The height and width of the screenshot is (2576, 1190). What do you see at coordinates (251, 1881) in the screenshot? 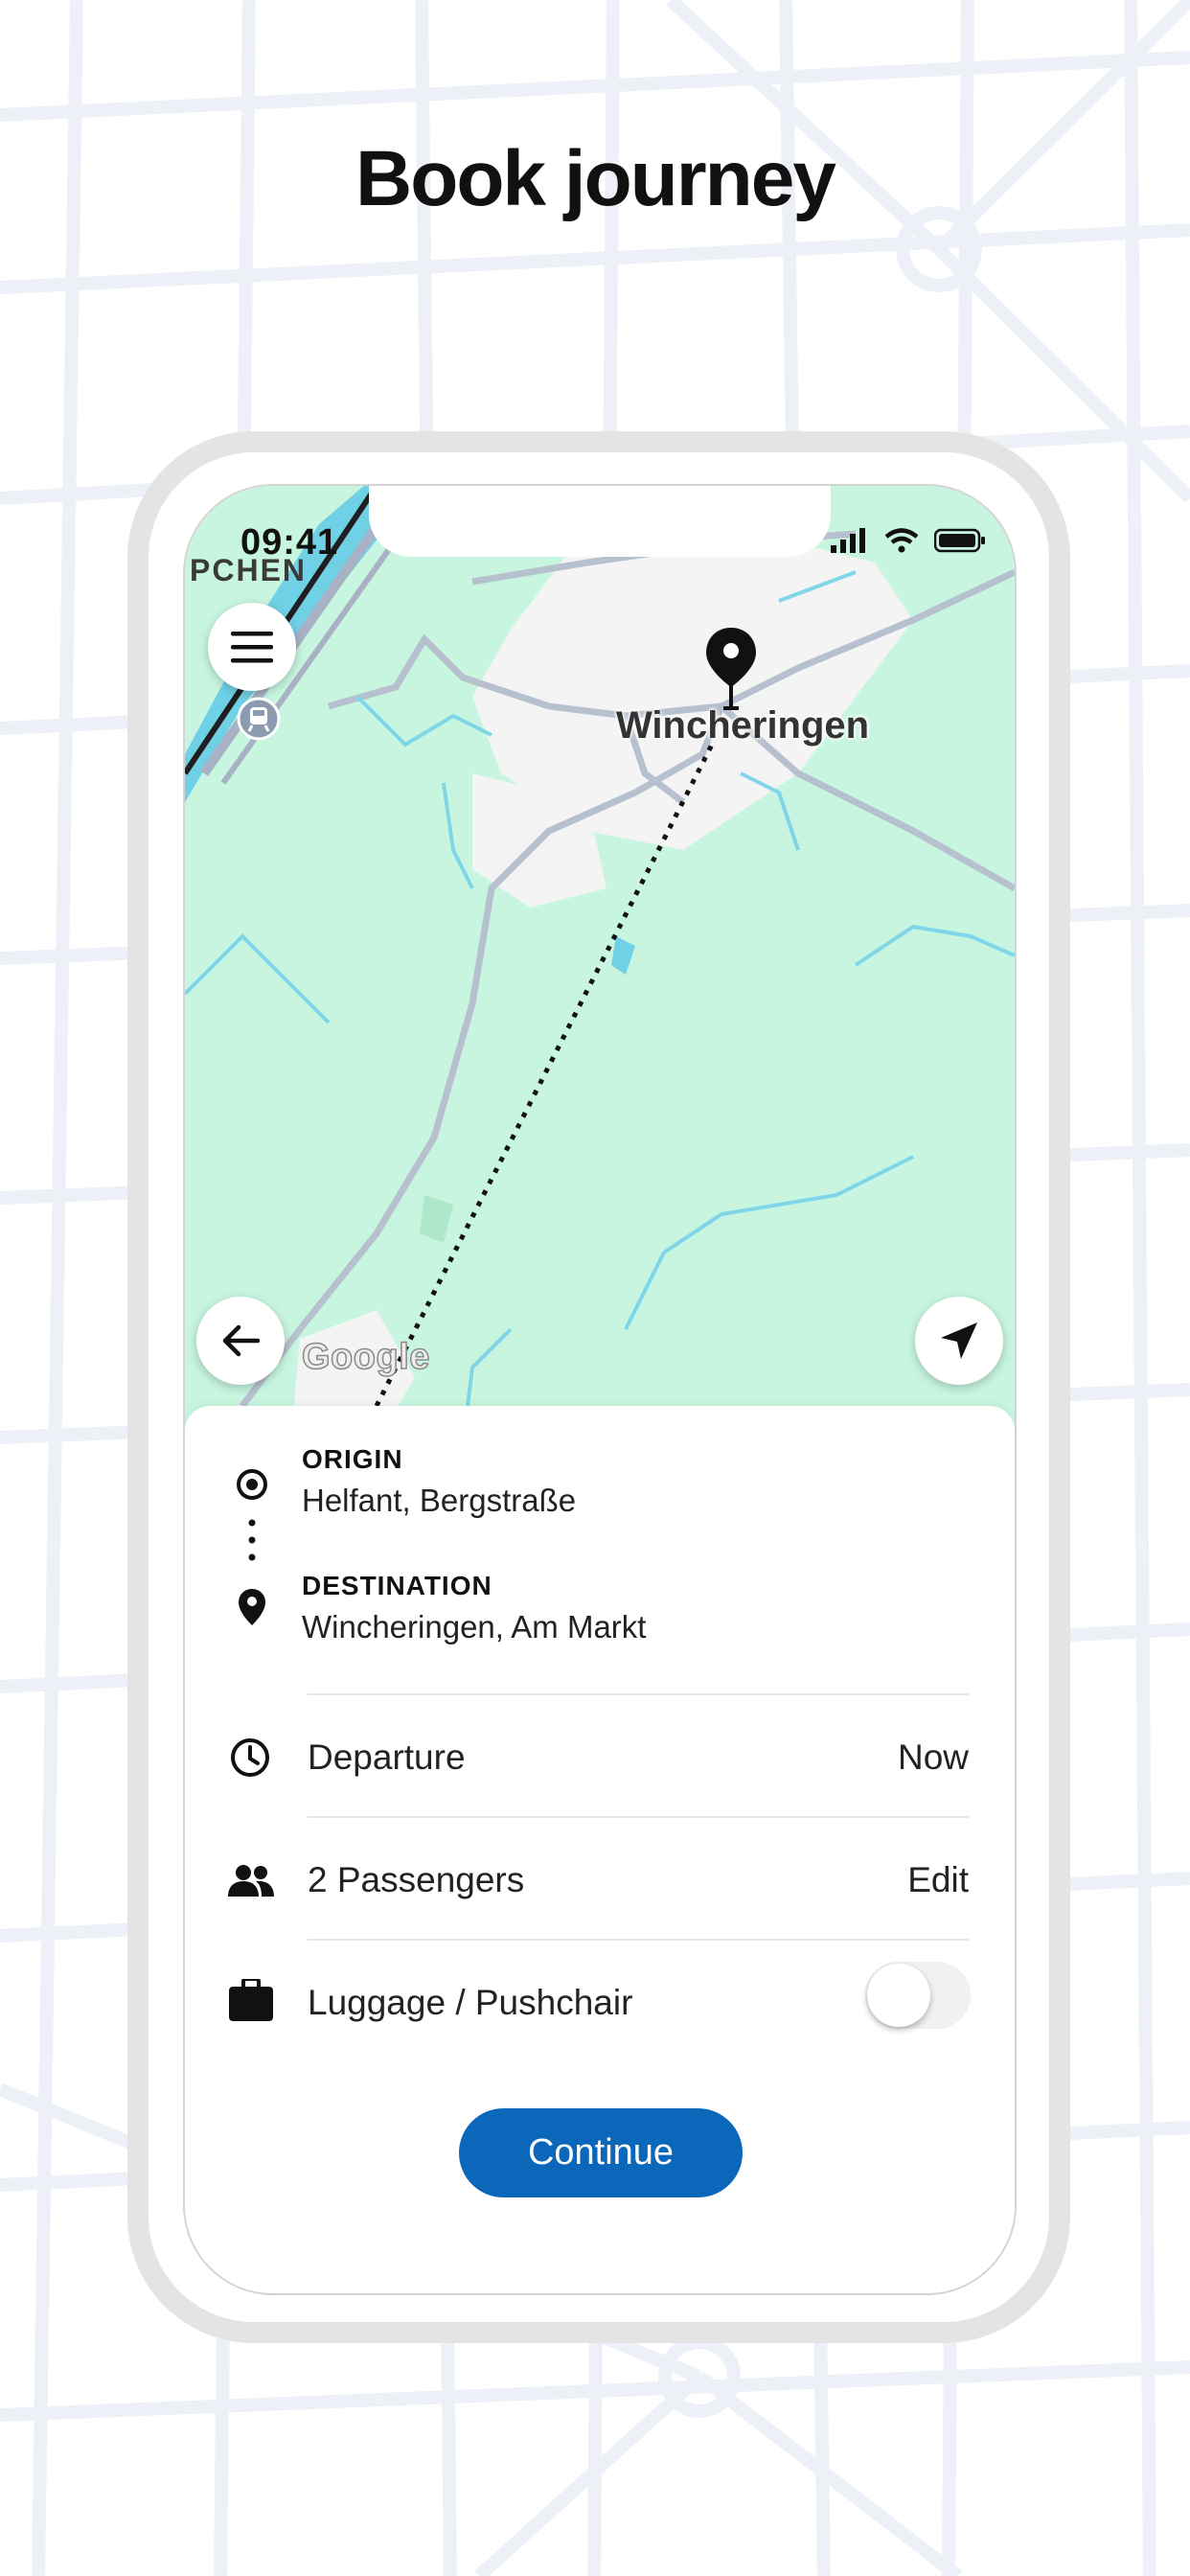
I see `people-icon` at bounding box center [251, 1881].